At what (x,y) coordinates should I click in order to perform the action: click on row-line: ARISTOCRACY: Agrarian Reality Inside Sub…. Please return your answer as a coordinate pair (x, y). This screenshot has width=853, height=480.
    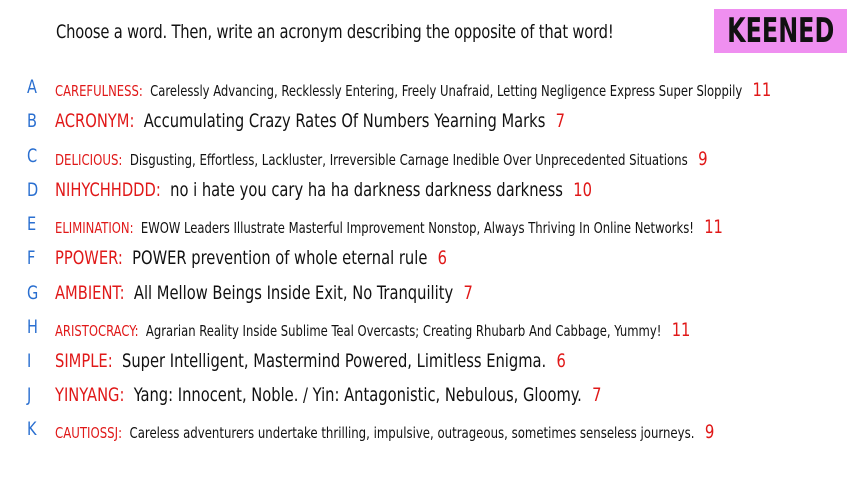
    Looking at the image, I should click on (373, 330).